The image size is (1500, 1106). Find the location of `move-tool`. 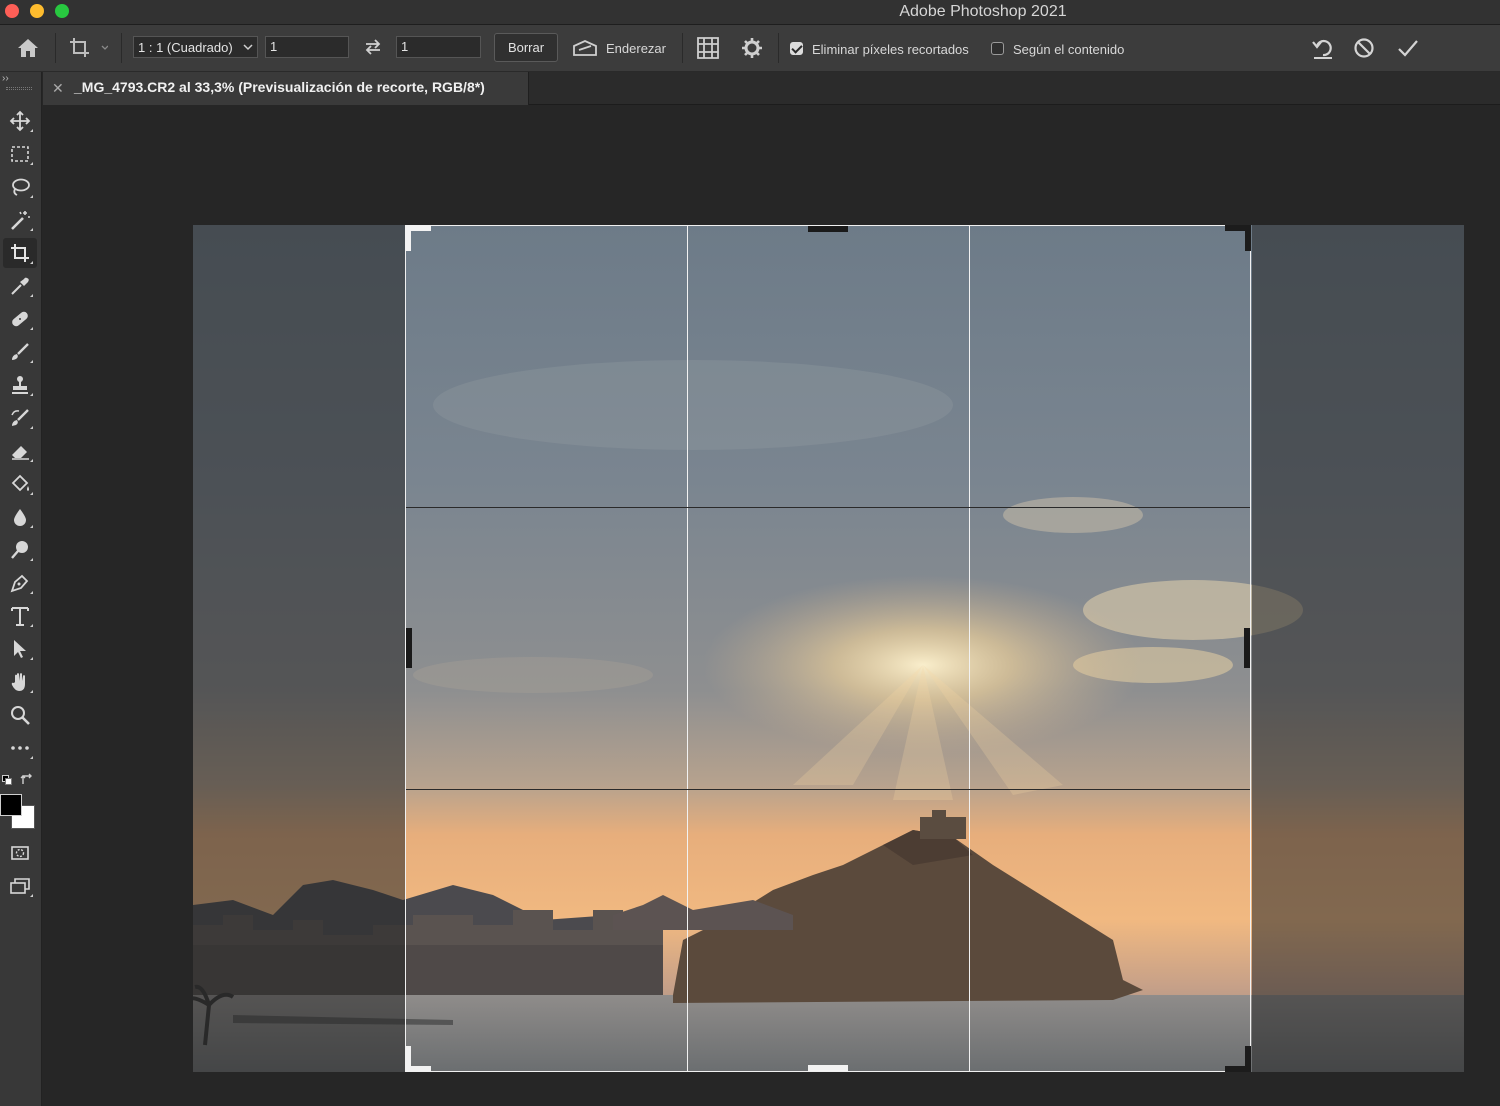

move-tool is located at coordinates (20, 121).